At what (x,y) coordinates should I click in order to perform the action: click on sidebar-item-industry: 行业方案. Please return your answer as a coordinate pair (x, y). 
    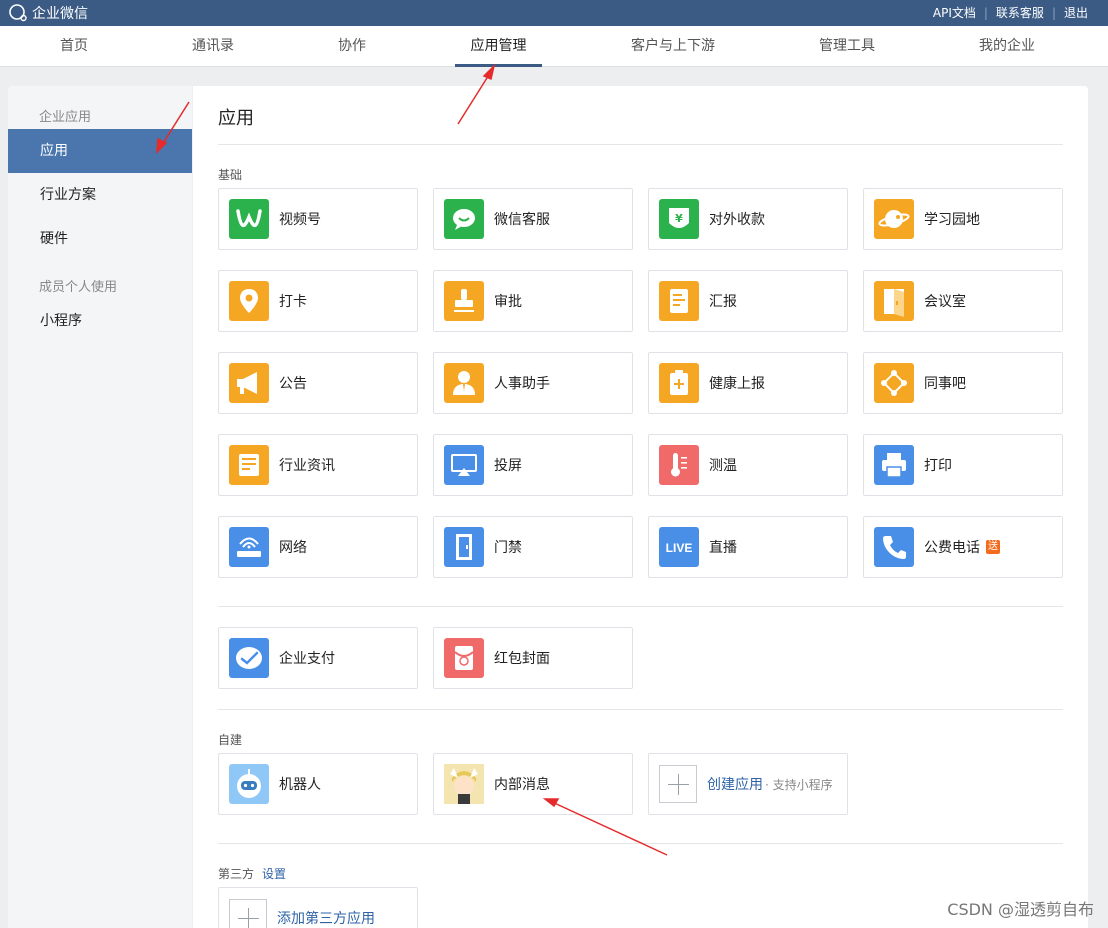
    Looking at the image, I should click on (100, 195).